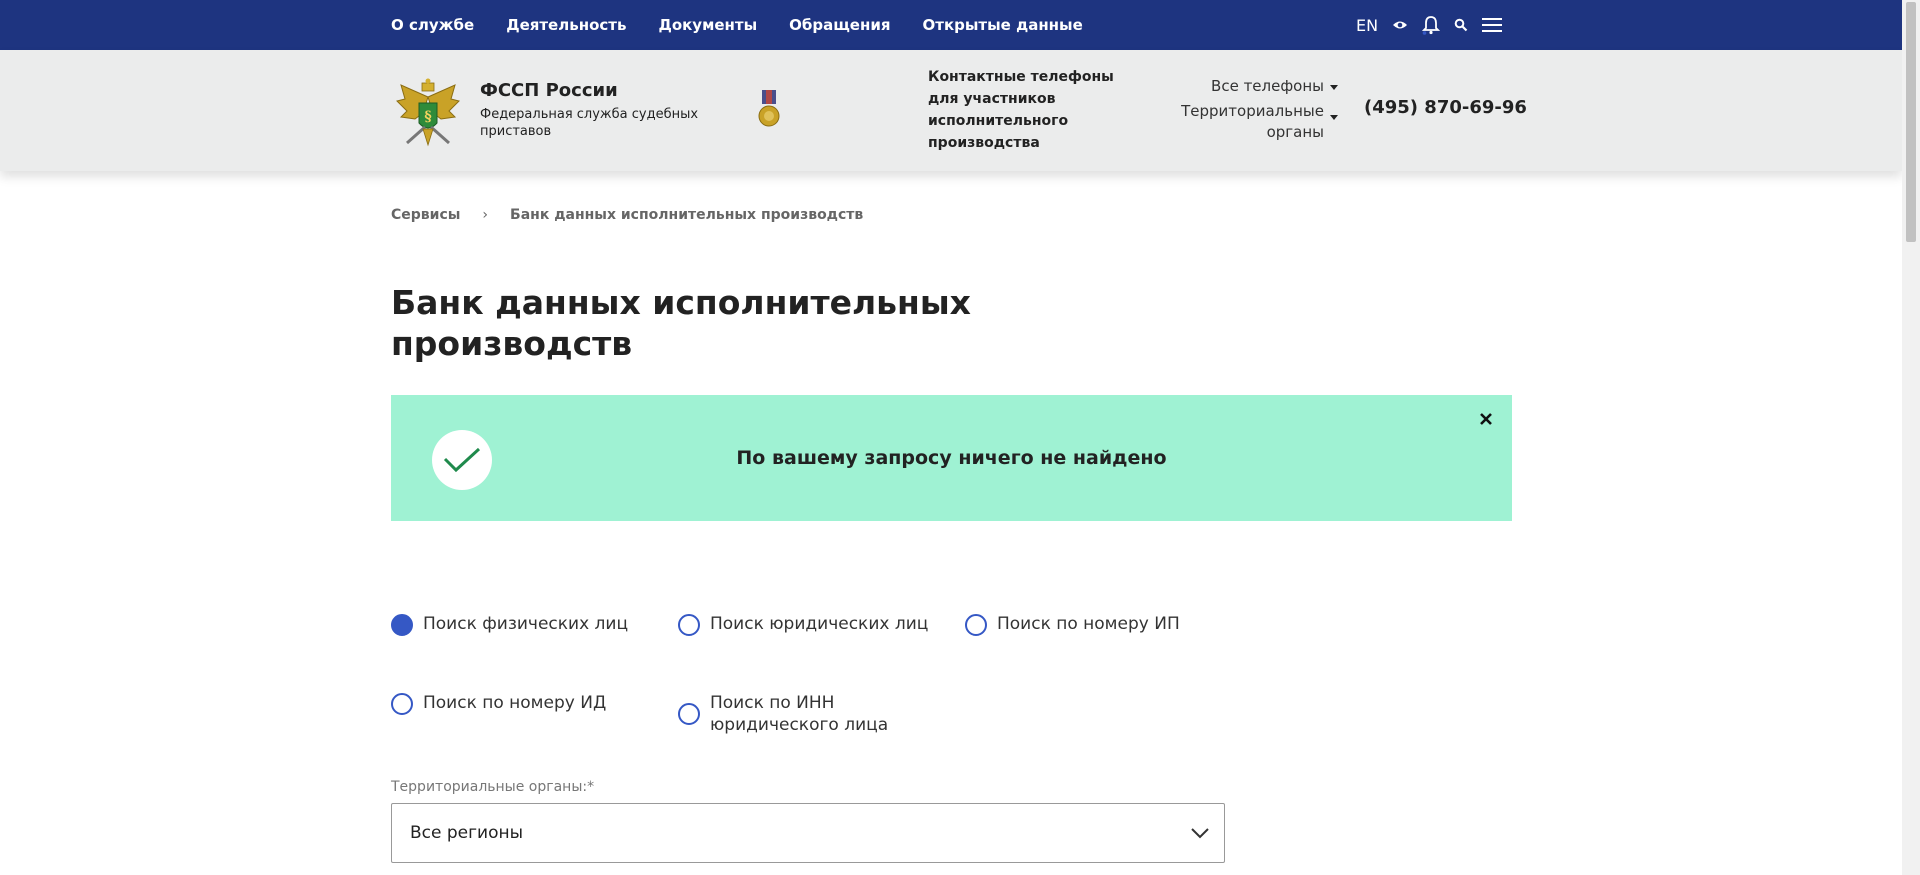 This screenshot has height=875, width=1920. I want to click on radio-id-number: Поиск по номеру ИД, so click(498, 703).